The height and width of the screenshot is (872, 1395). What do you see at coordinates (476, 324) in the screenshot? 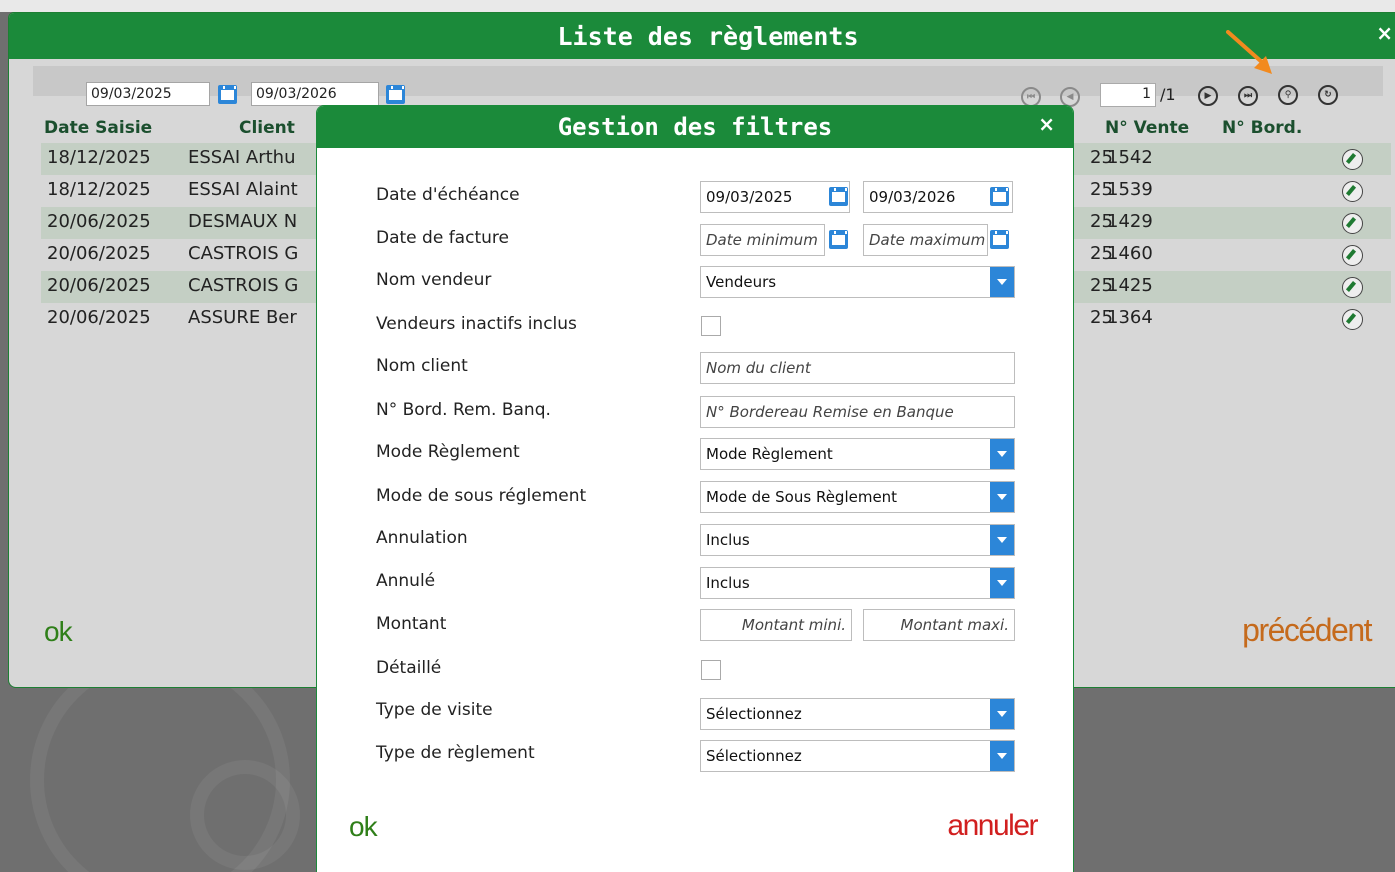
I see `label-vendeurs-inactifs: Vendeurs inactifs inclus` at bounding box center [476, 324].